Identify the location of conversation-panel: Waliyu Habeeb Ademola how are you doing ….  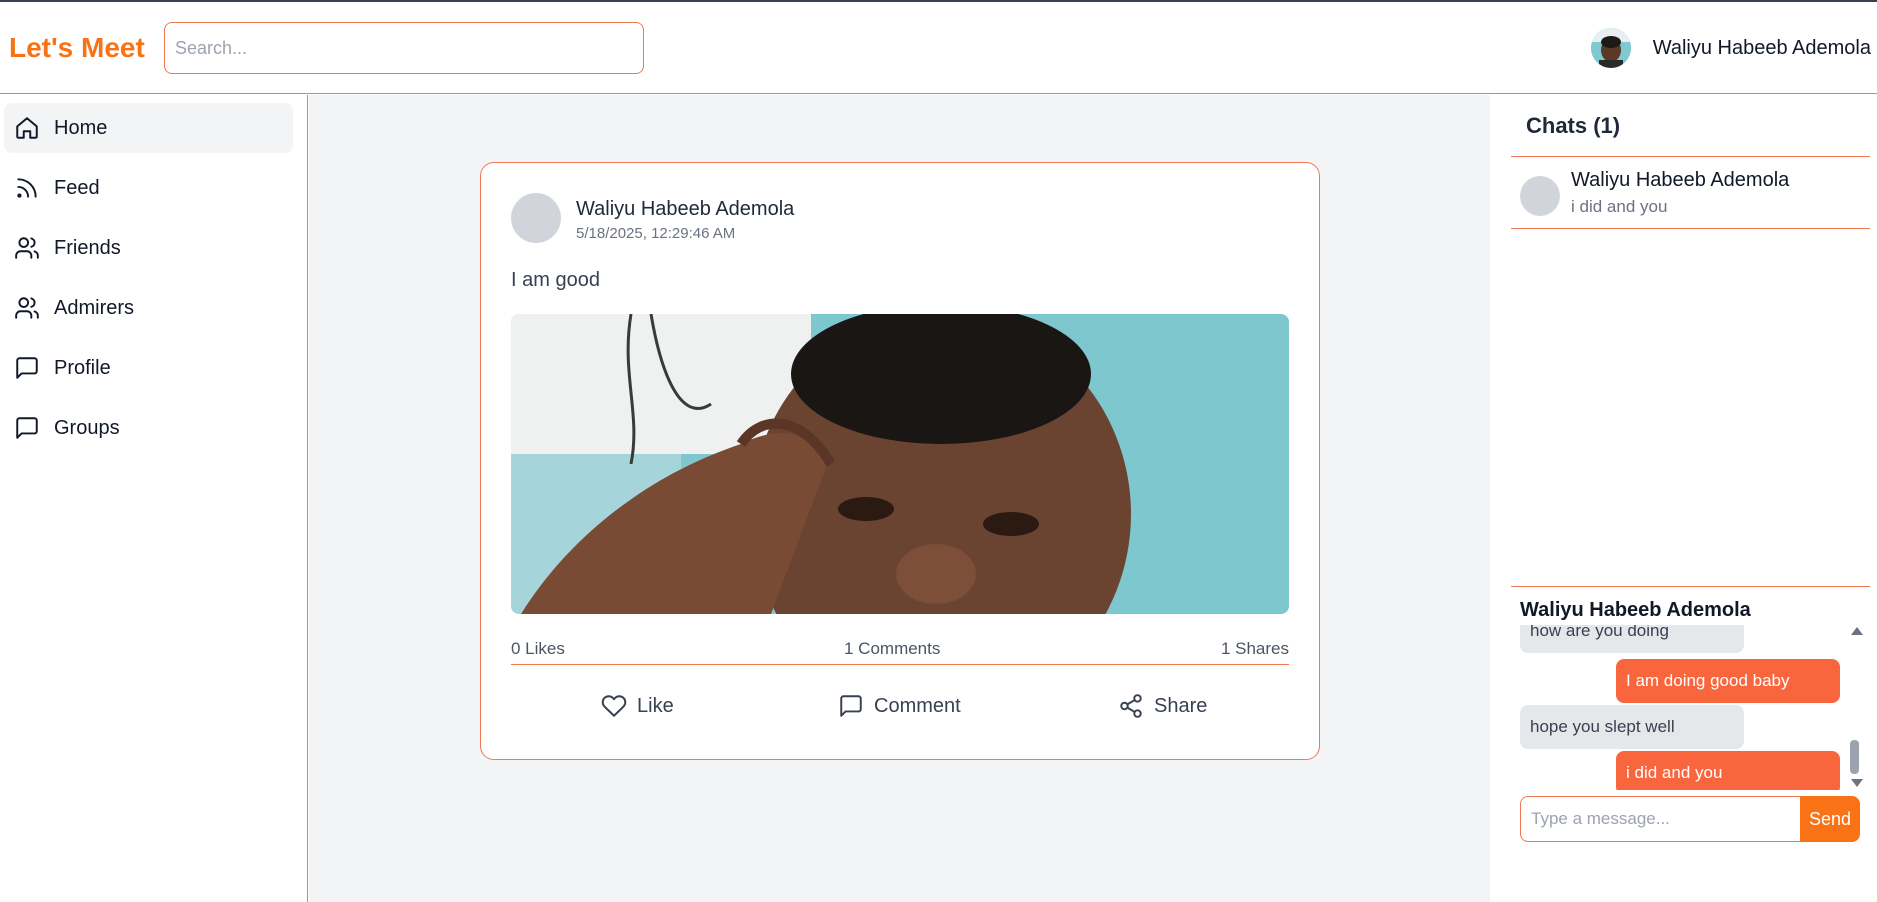
(1690, 744).